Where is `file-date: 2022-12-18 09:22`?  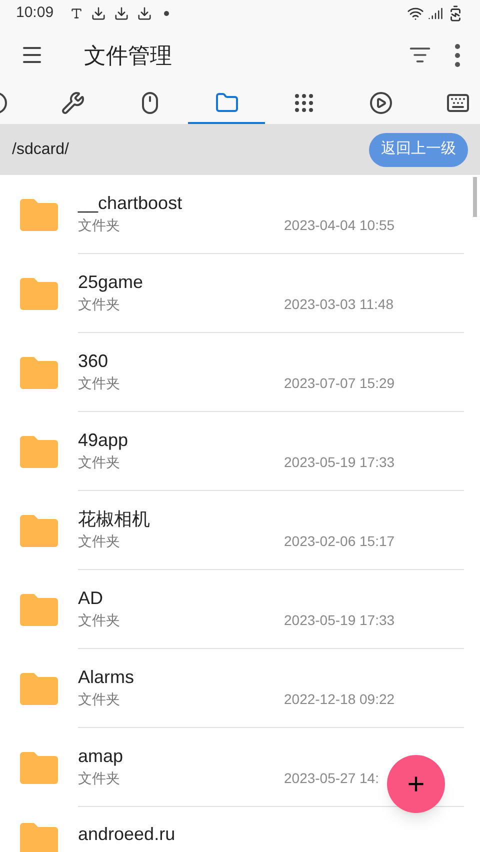
file-date: 2022-12-18 09:22 is located at coordinates (339, 699).